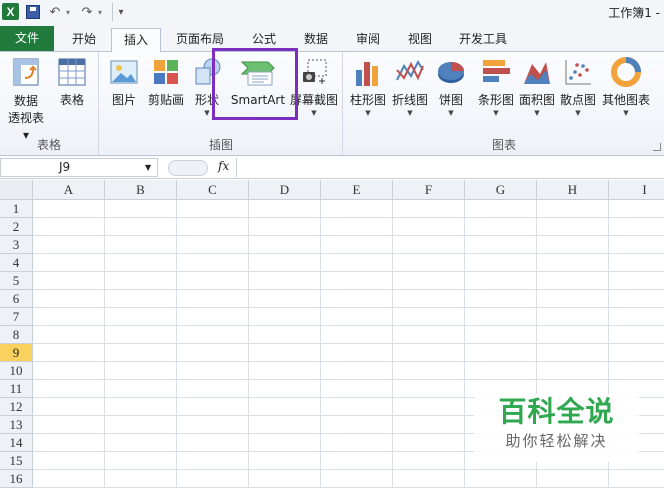 This screenshot has height=488, width=664. Describe the element at coordinates (578, 113) in the screenshot. I see `scatter-chart-dropdown-icon: ▼` at that location.